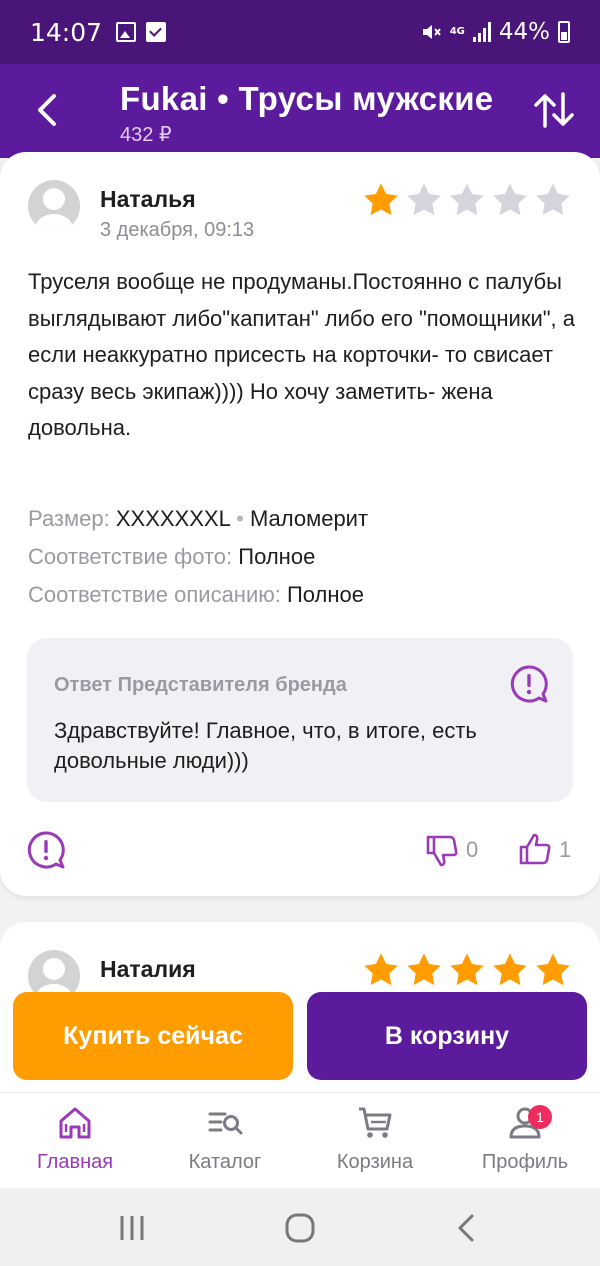  I want to click on nav-home-label: Главная, so click(75, 1162).